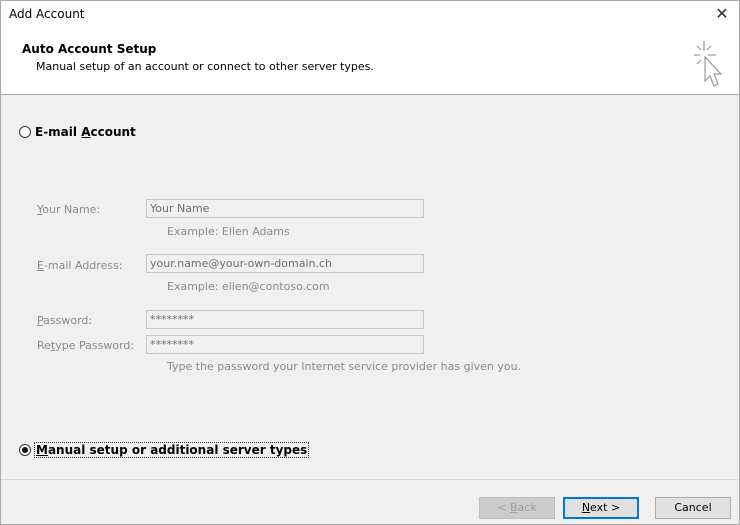  I want to click on manual-setup-option: Manual setup or additional server types, so click(164, 450).